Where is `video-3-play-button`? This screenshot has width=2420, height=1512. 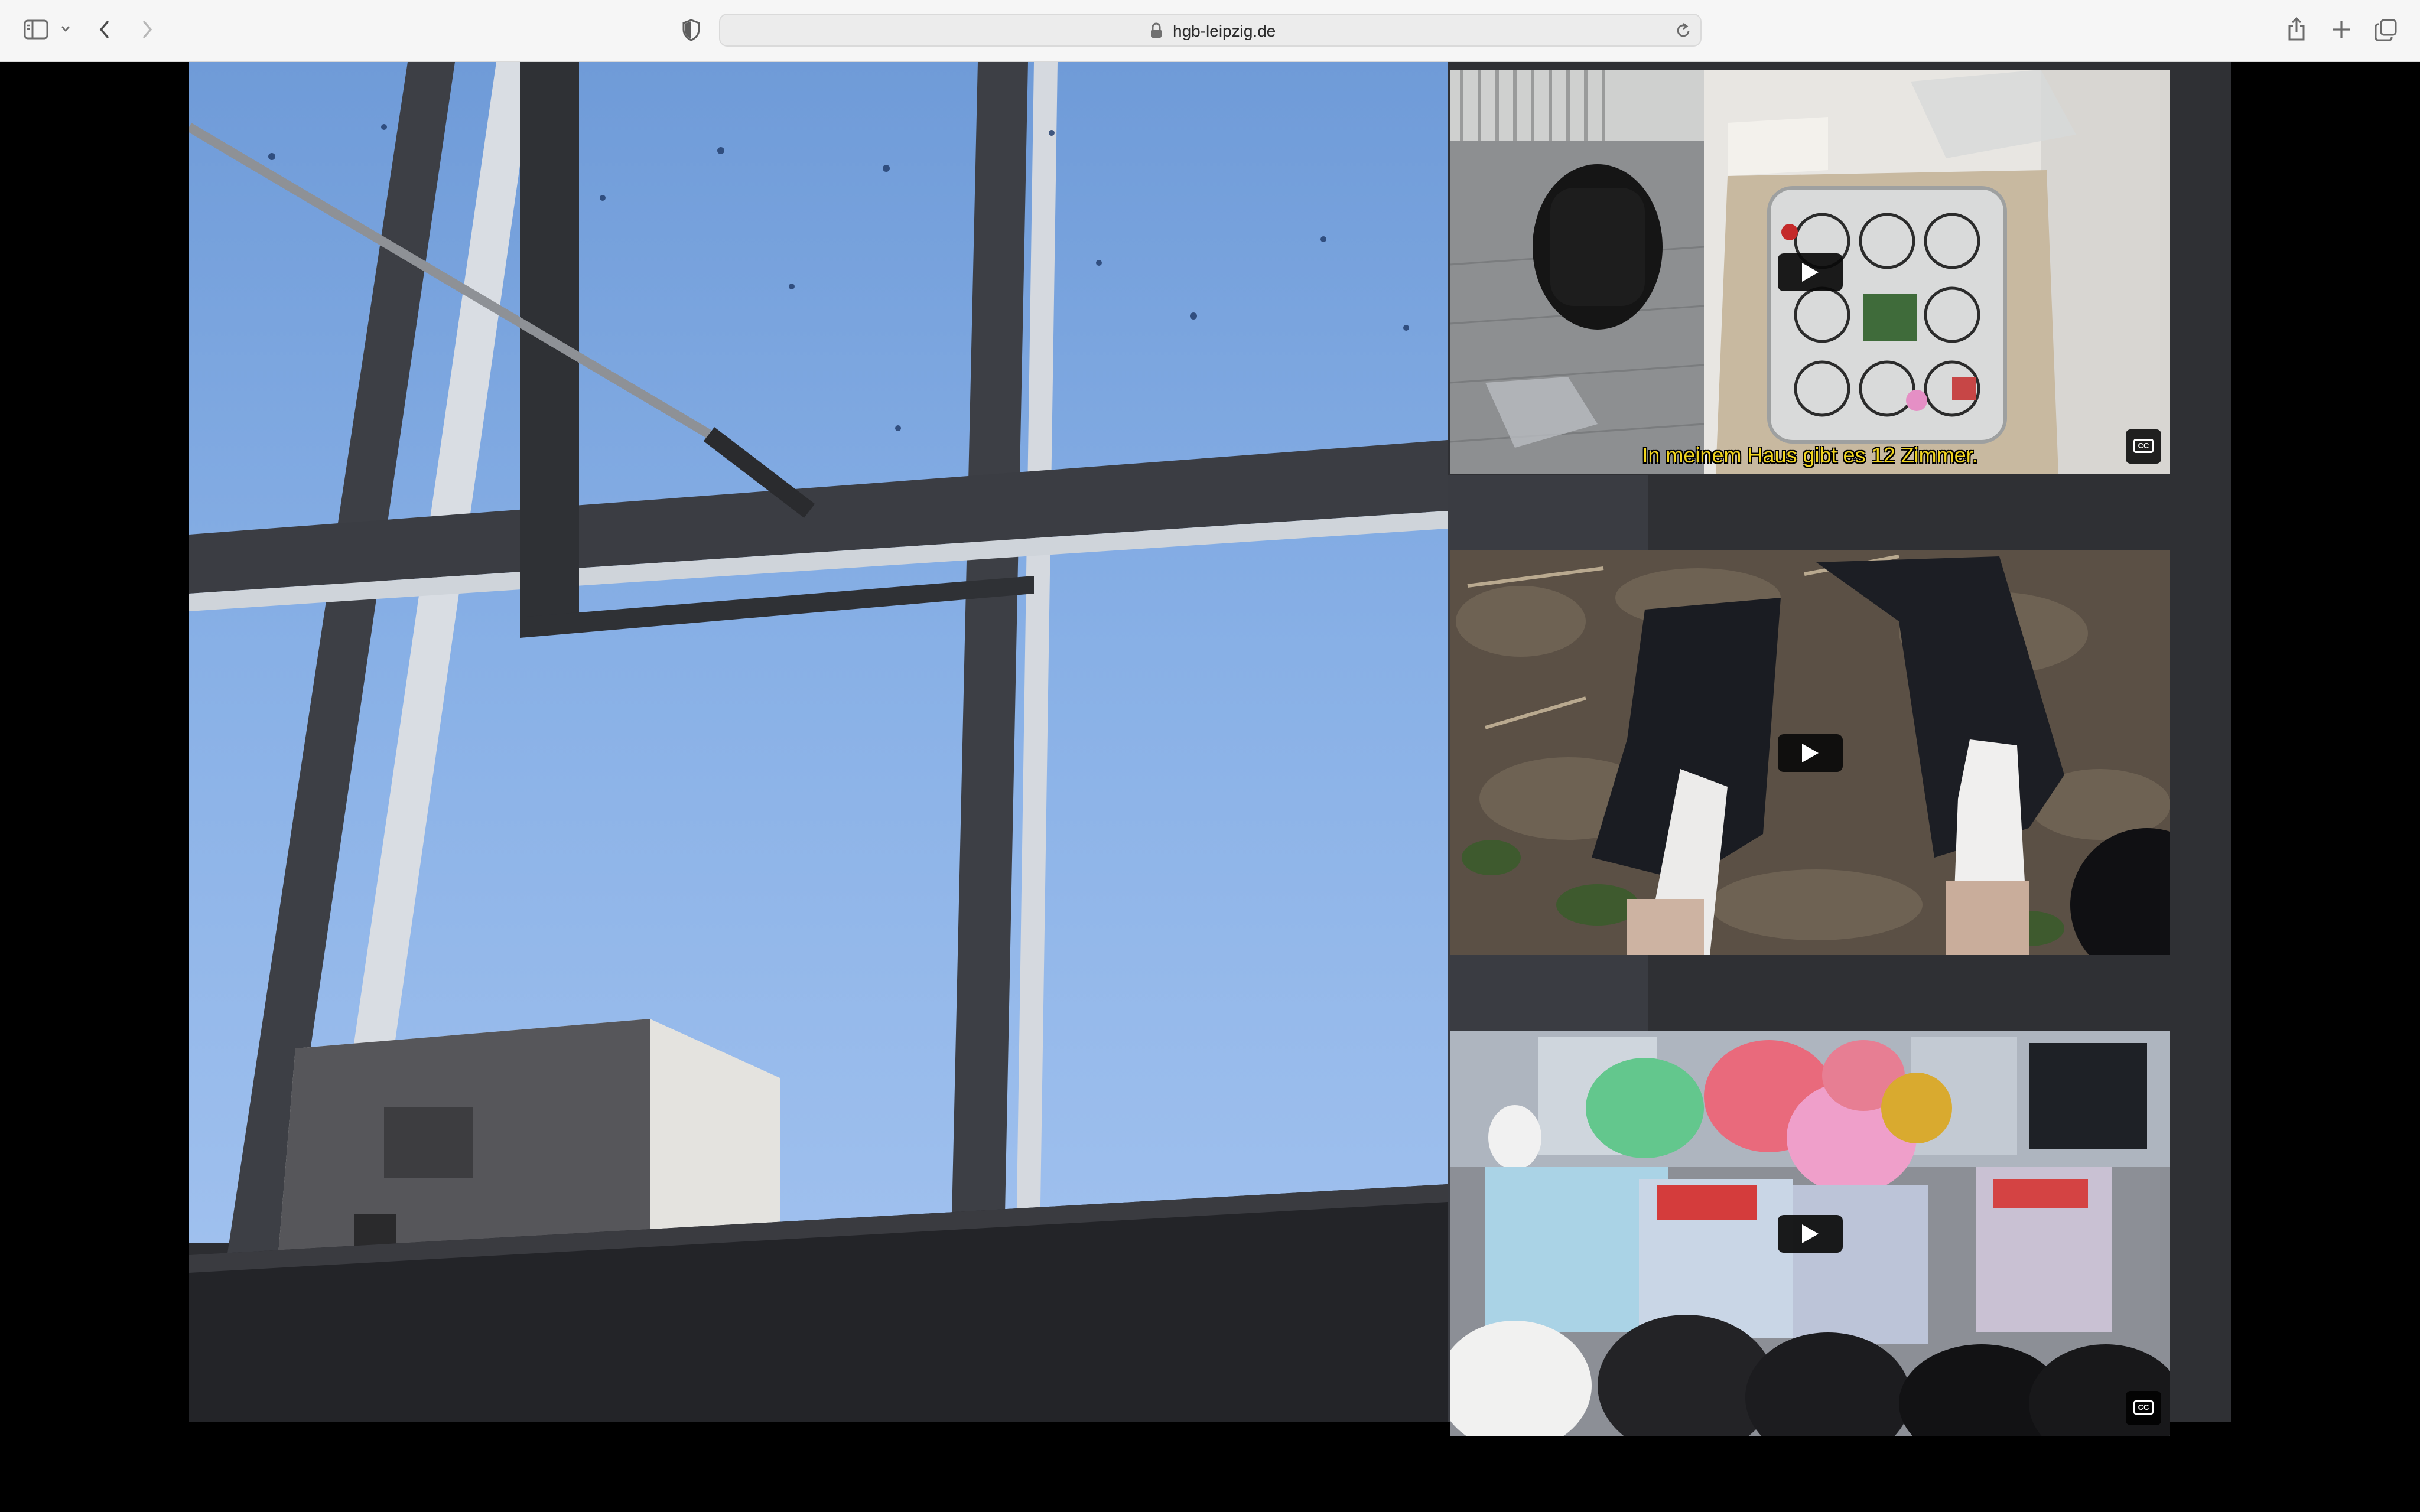 video-3-play-button is located at coordinates (1810, 1234).